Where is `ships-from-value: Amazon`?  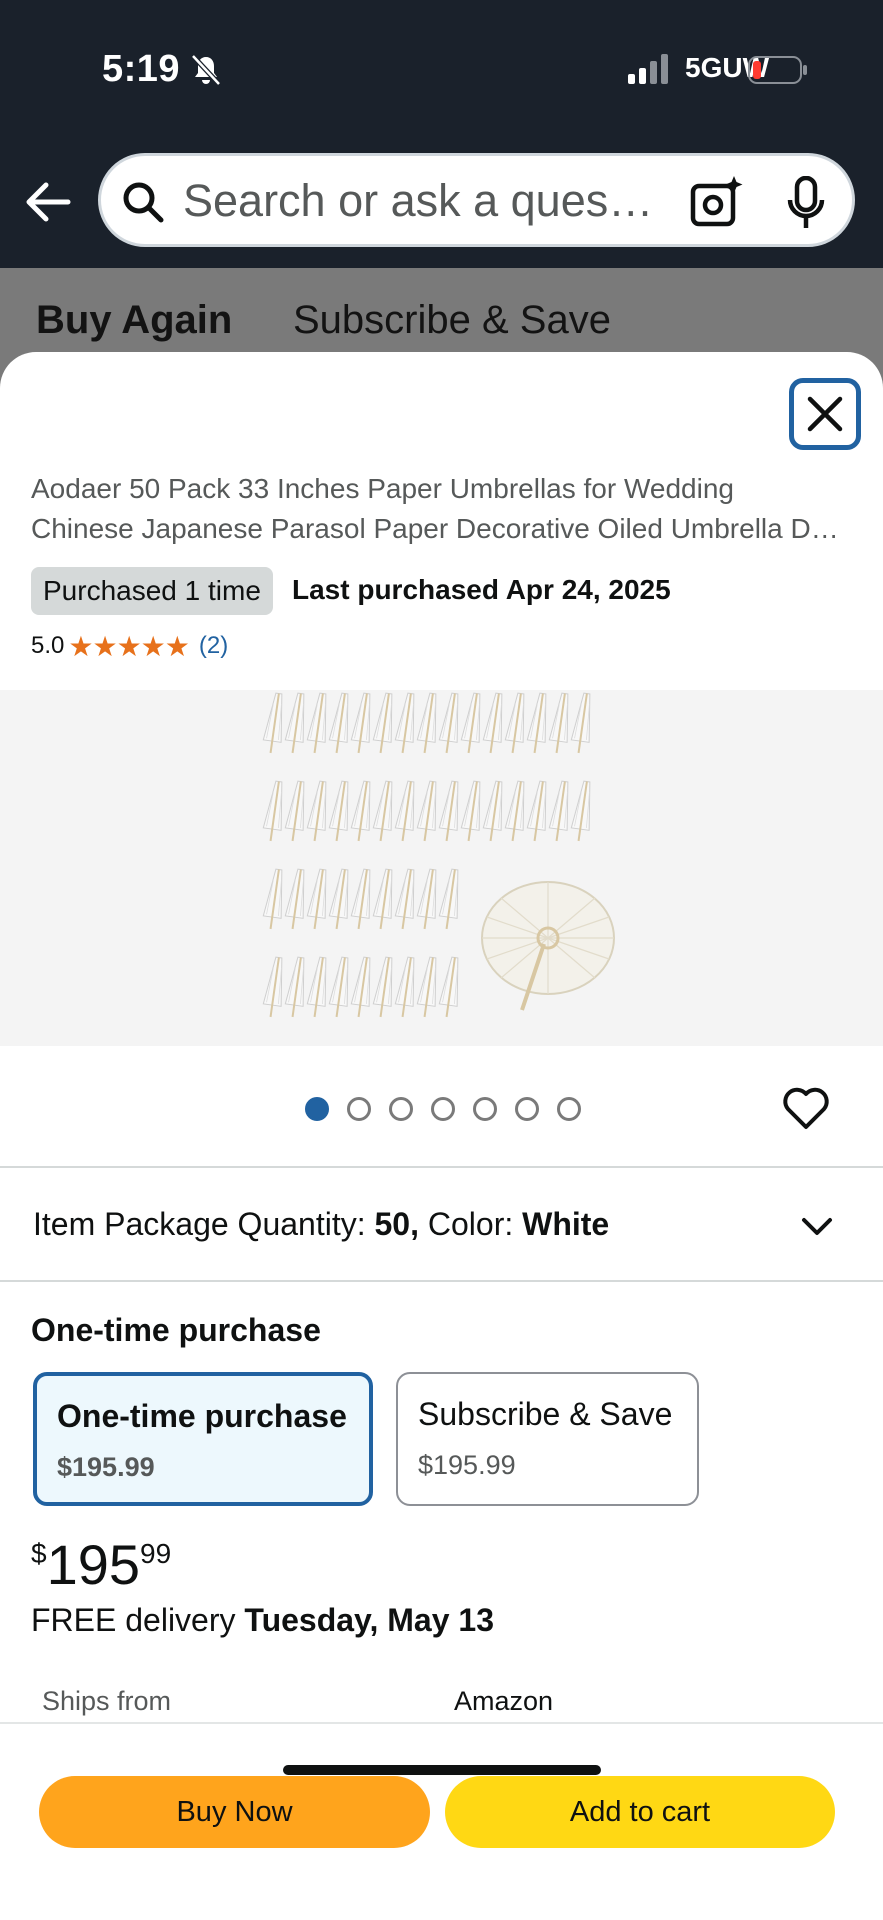 ships-from-value: Amazon is located at coordinates (504, 1701).